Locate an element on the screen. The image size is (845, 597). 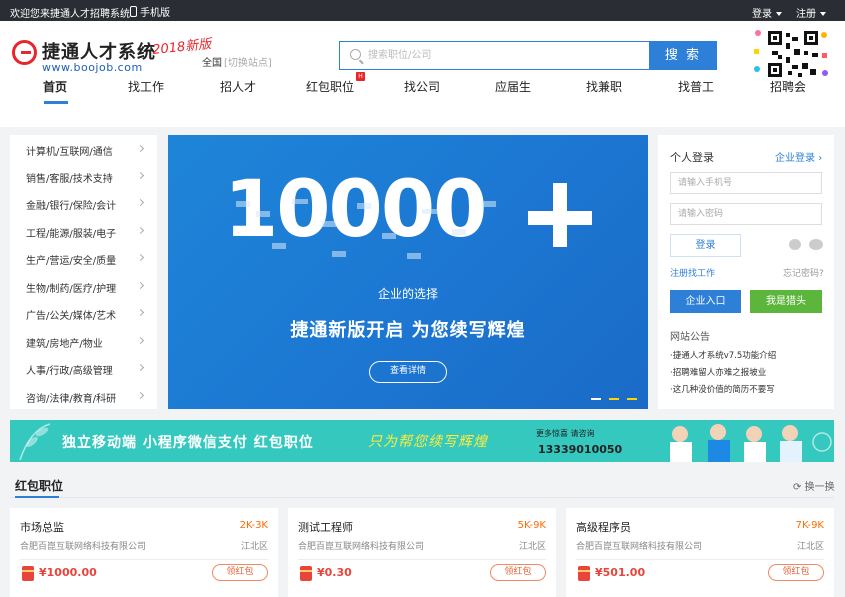
refresh-button: ⟳ 换一换 is located at coordinates (814, 485).